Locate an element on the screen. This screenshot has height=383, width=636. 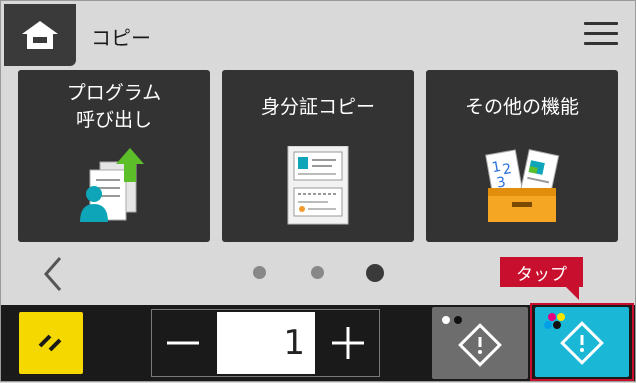
reset-icon is located at coordinates (50, 343).